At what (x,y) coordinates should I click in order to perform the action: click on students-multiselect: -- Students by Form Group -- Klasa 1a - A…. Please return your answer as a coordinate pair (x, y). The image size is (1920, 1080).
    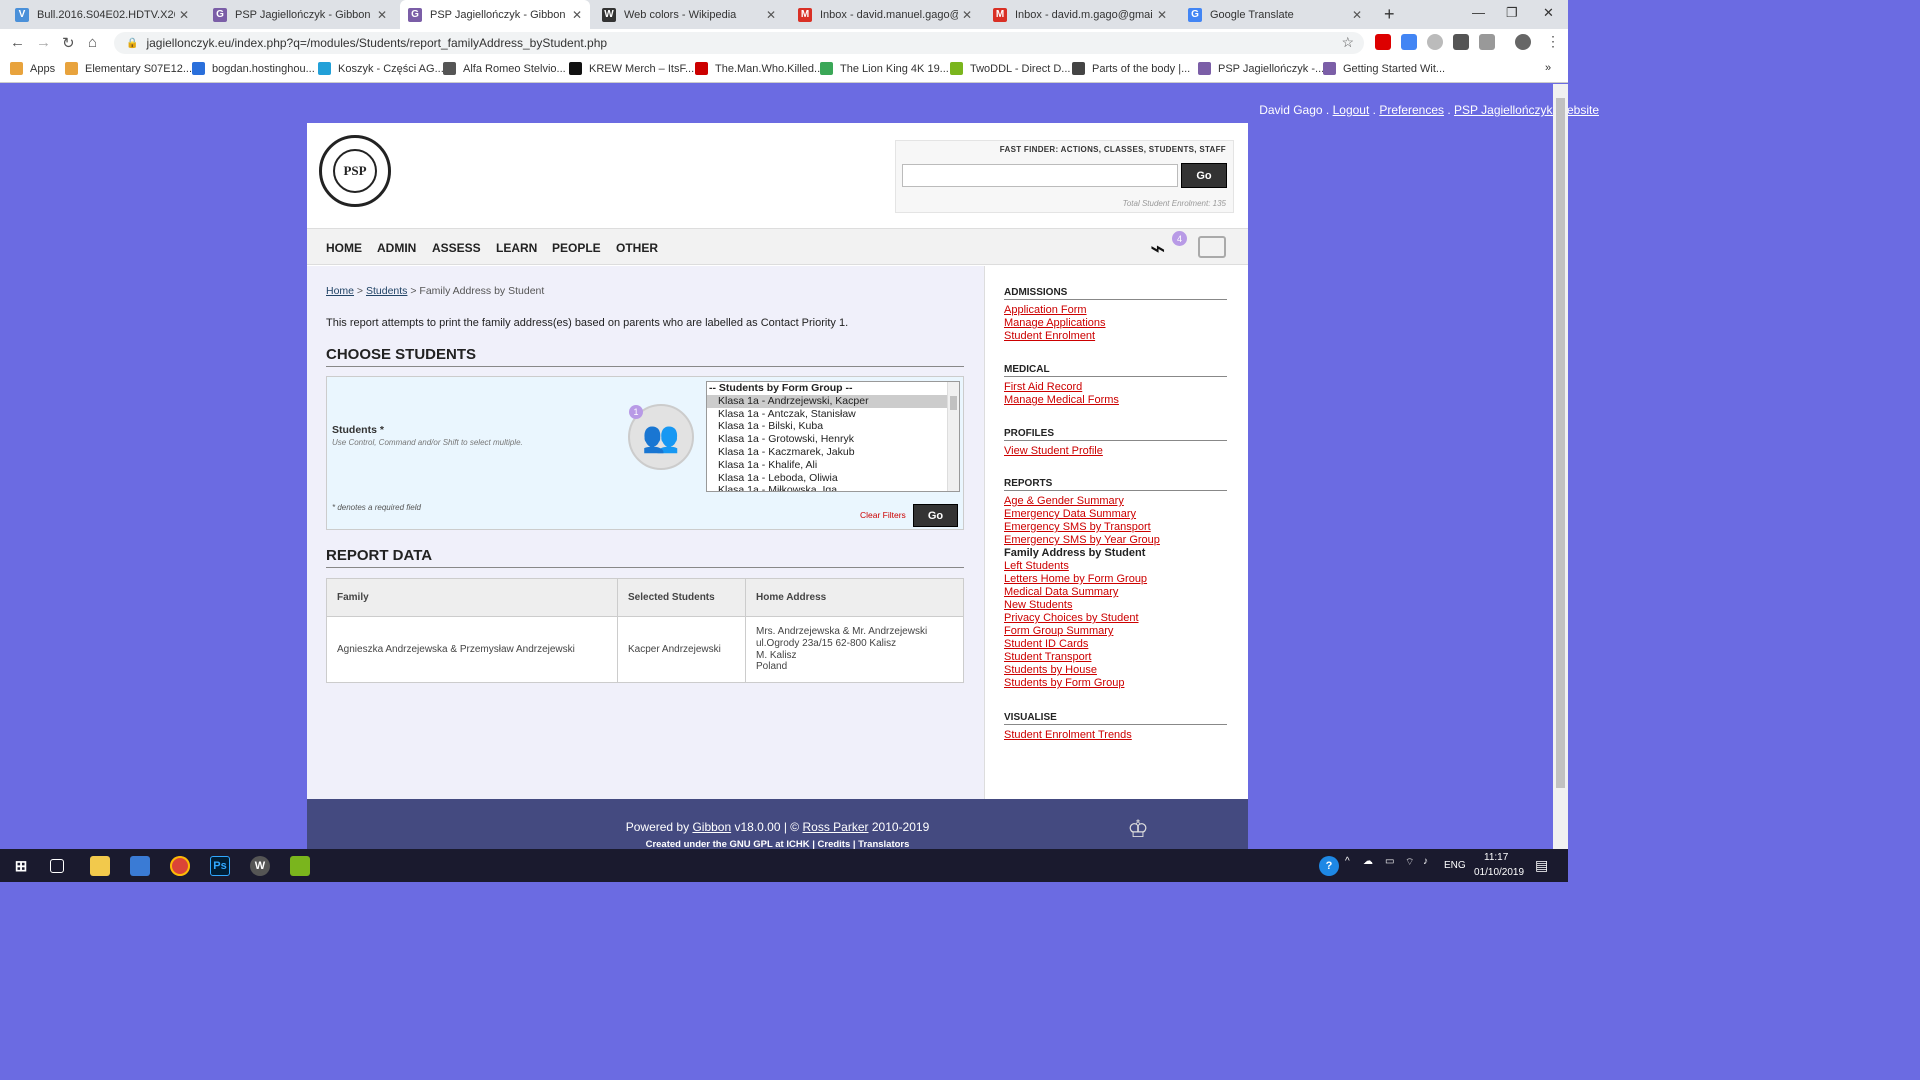
    Looking at the image, I should click on (833, 436).